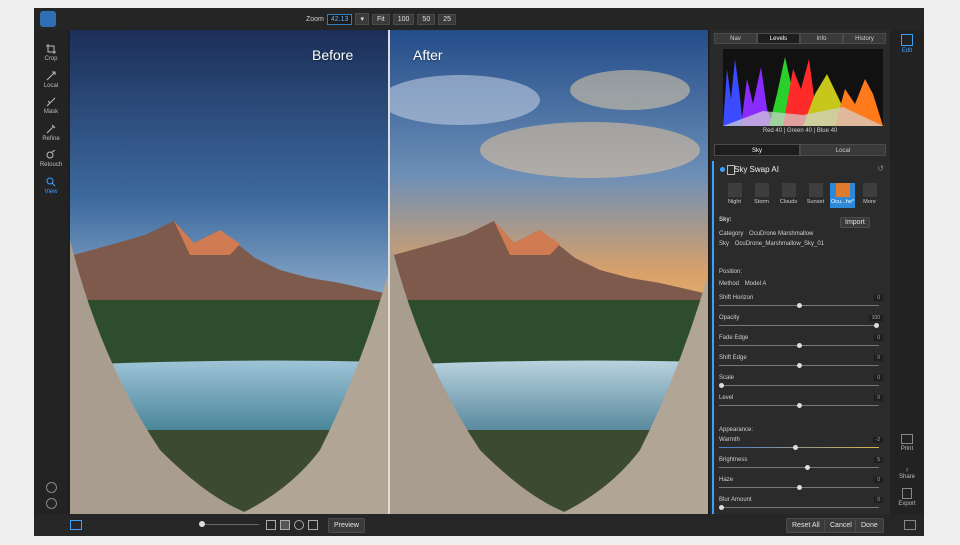 The height and width of the screenshot is (545, 960). What do you see at coordinates (869, 525) in the screenshot?
I see `done-button: Done` at bounding box center [869, 525].